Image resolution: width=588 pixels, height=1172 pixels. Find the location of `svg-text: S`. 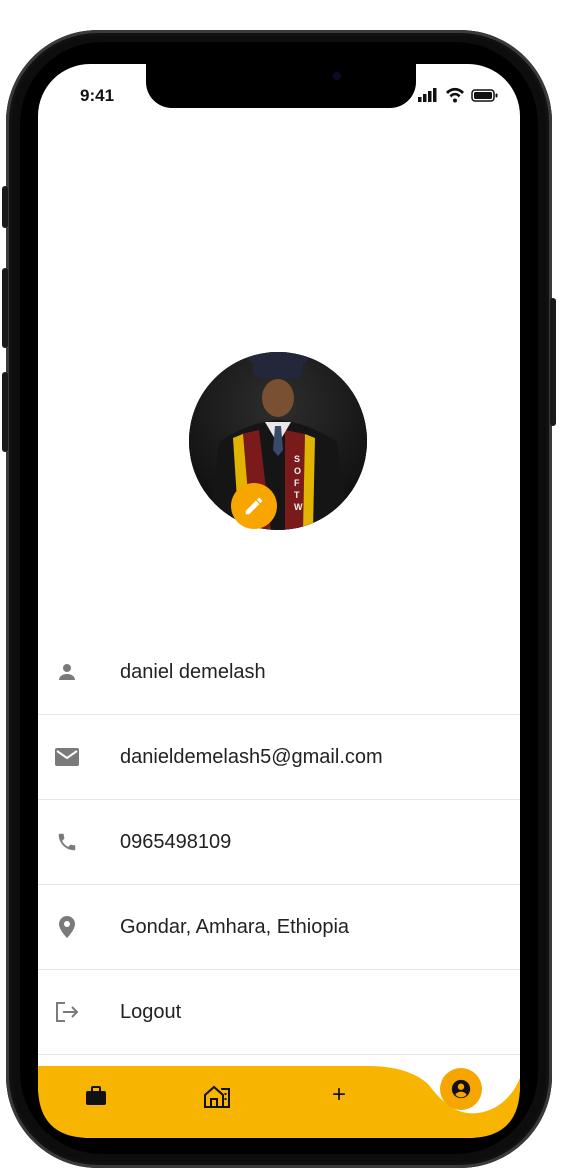

svg-text: S is located at coordinates (297, 459).